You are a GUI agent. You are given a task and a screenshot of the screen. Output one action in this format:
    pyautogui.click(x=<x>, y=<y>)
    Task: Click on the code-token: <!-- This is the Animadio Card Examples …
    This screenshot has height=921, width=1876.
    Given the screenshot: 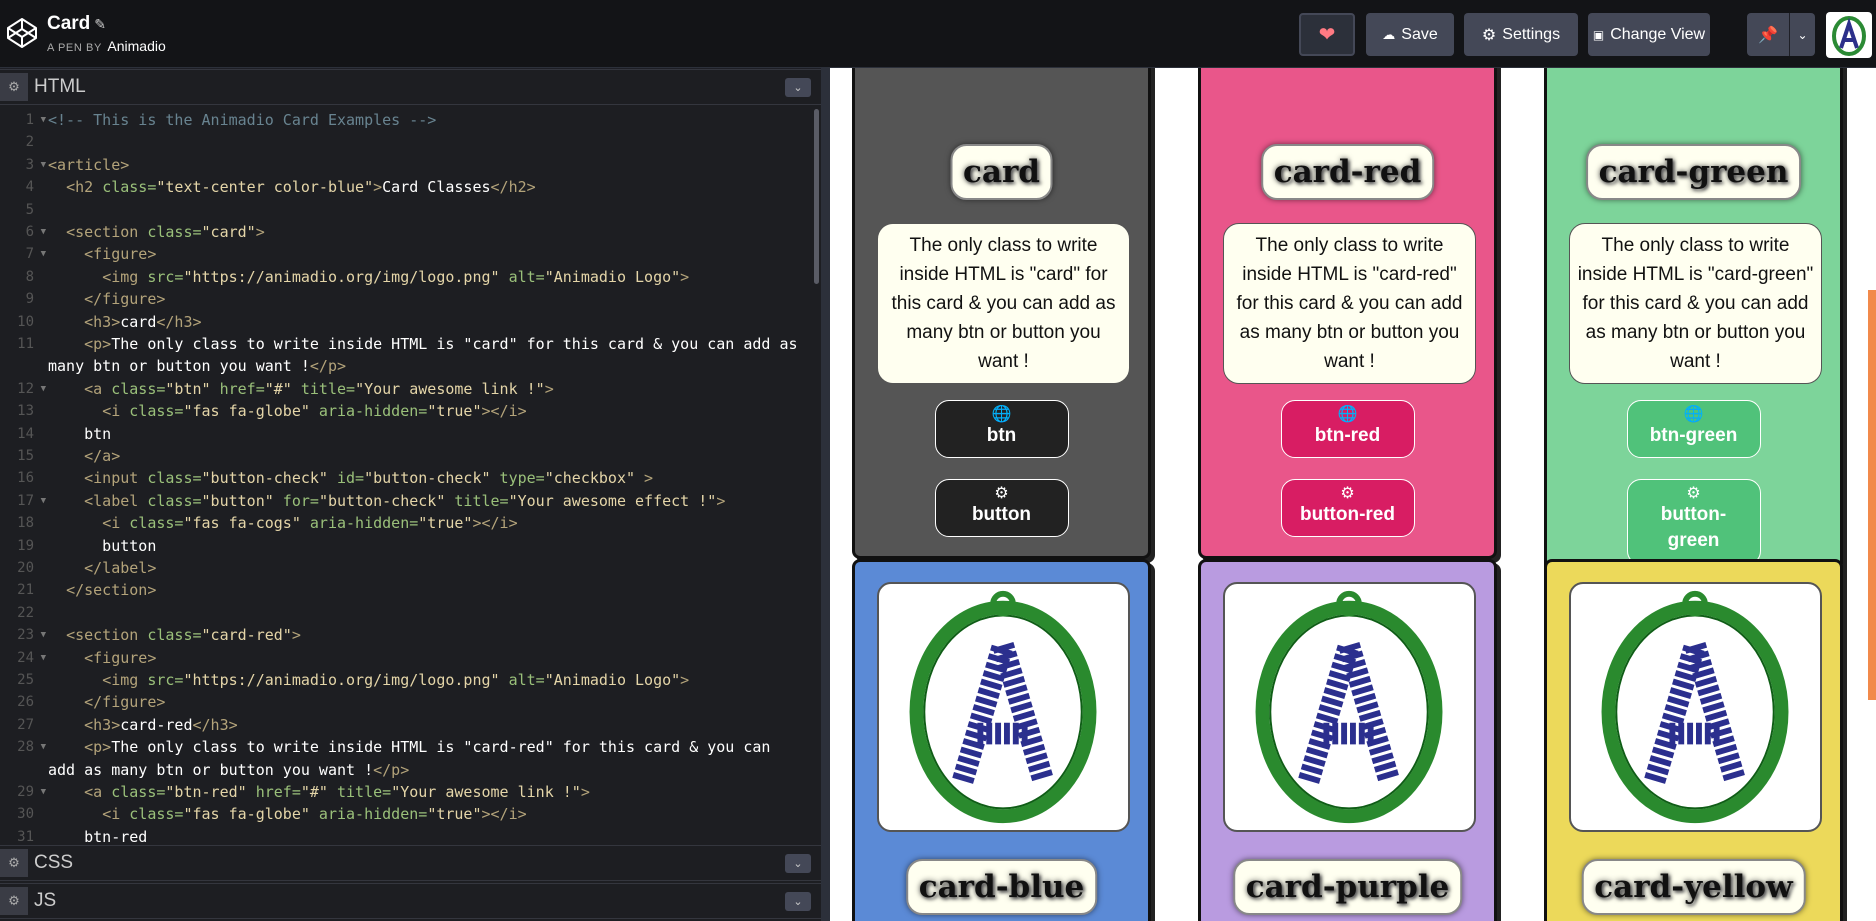 What is the action you would take?
    pyautogui.click(x=242, y=120)
    